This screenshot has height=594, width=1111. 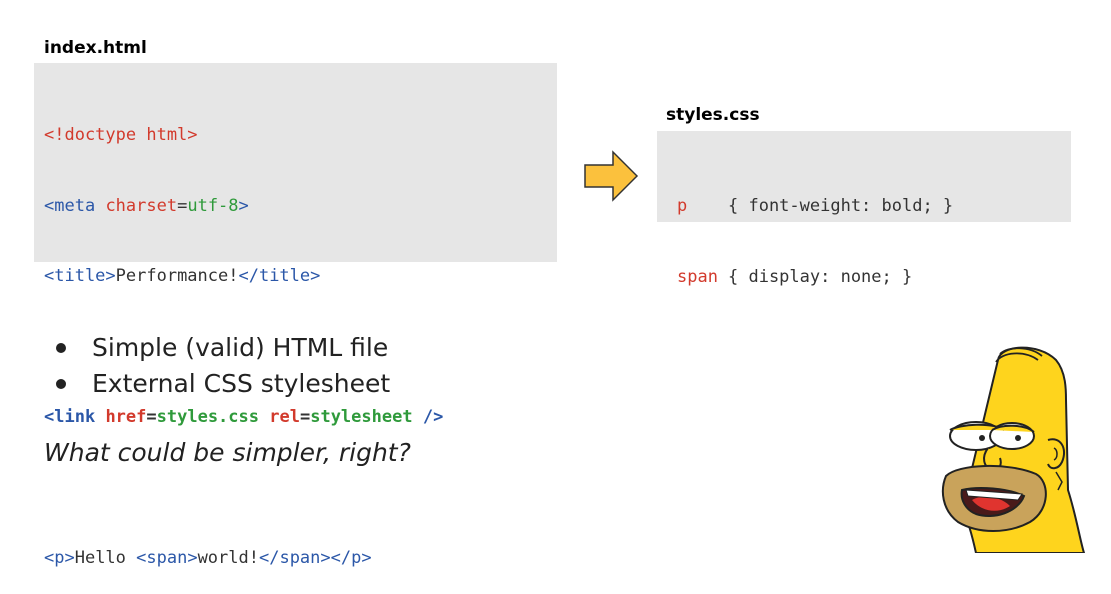 What do you see at coordinates (80, 276) in the screenshot?
I see `title-tag-open: <title>` at bounding box center [80, 276].